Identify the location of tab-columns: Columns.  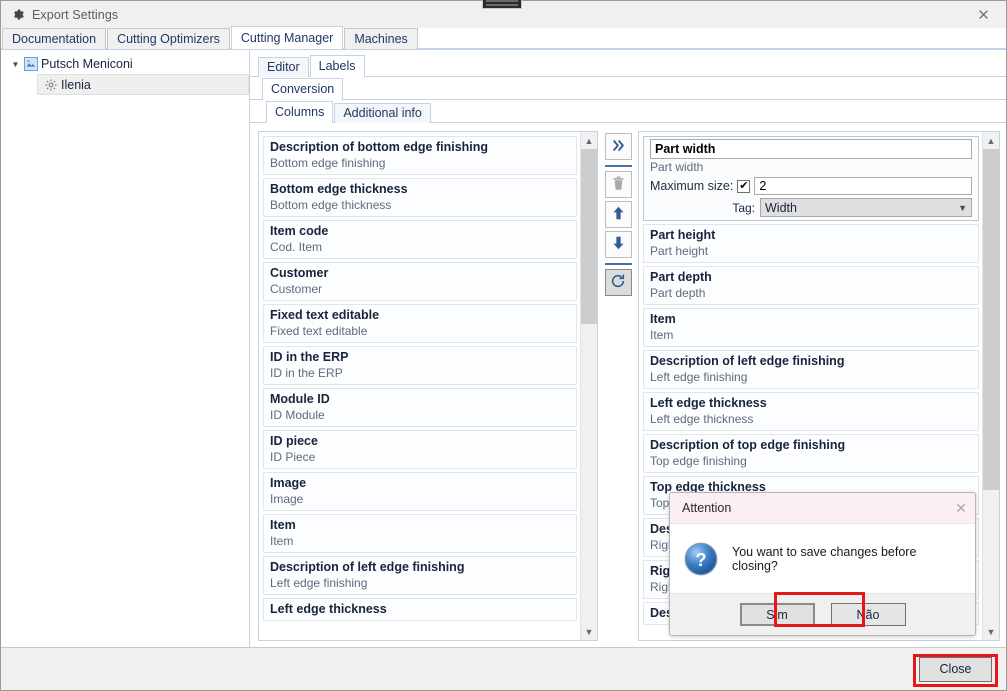
(300, 112).